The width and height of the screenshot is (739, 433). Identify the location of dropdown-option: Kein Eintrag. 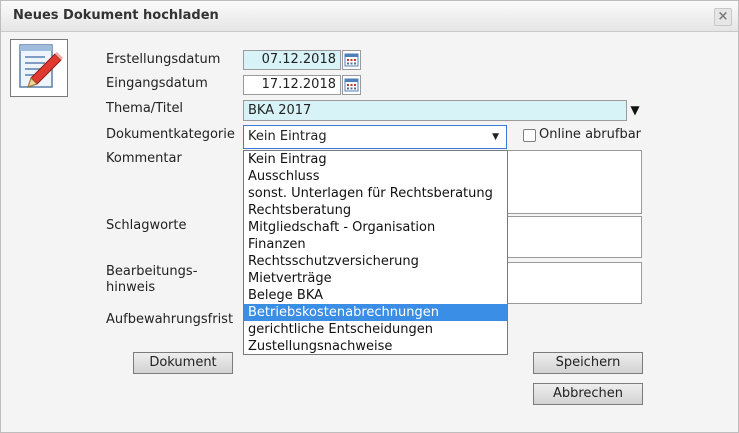
(375, 159).